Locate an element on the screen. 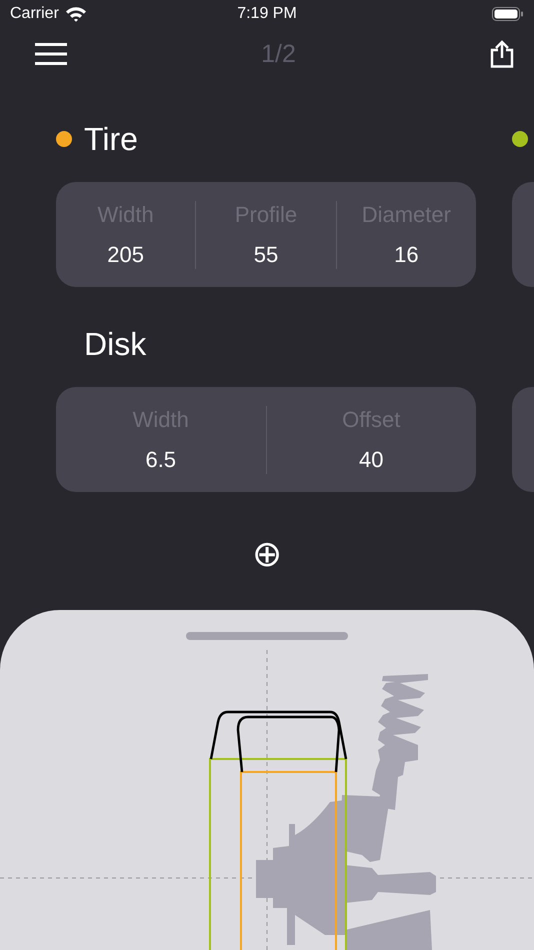  sheet-handle is located at coordinates (267, 636).